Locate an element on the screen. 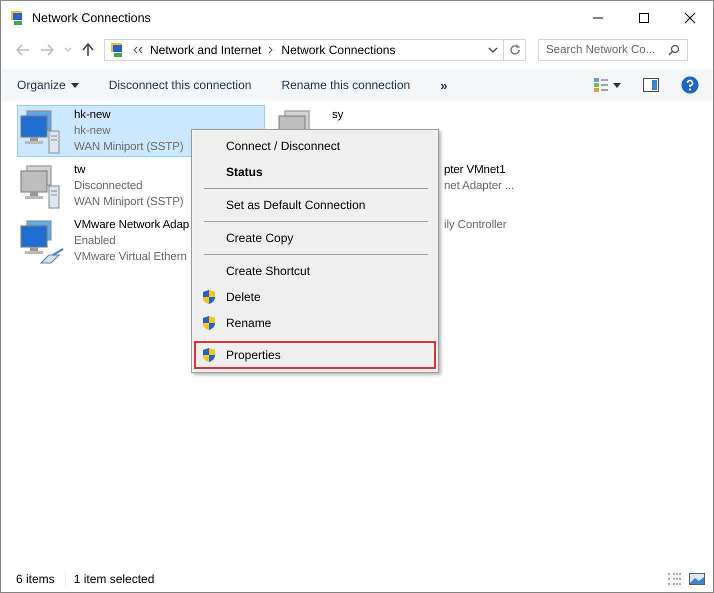 Image resolution: width=714 pixels, height=593 pixels. connection-status: Enabled is located at coordinates (95, 241).